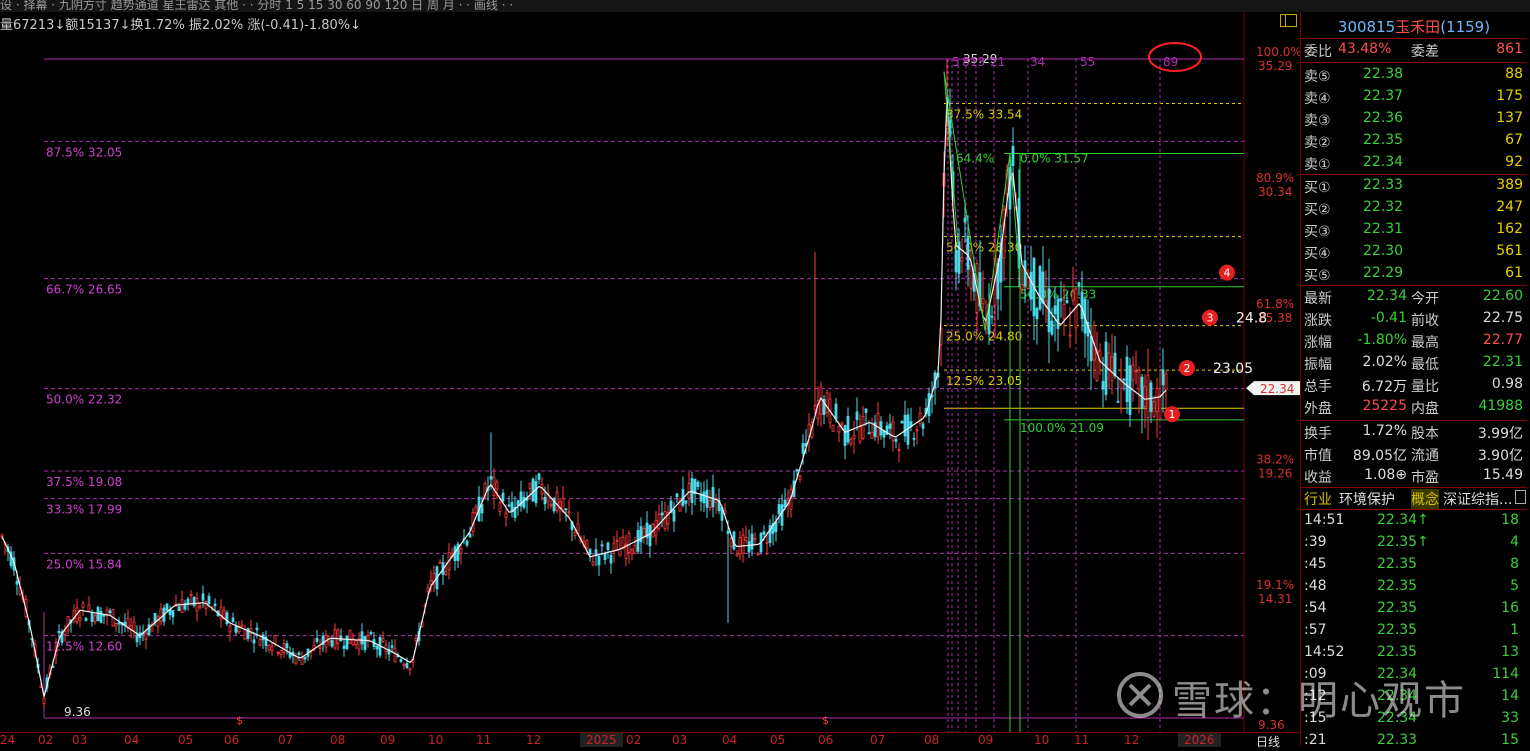 The image size is (1530, 751). Describe the element at coordinates (1414, 118) in the screenshot. I see `ask-row: 卖③ 22.36 137` at that location.